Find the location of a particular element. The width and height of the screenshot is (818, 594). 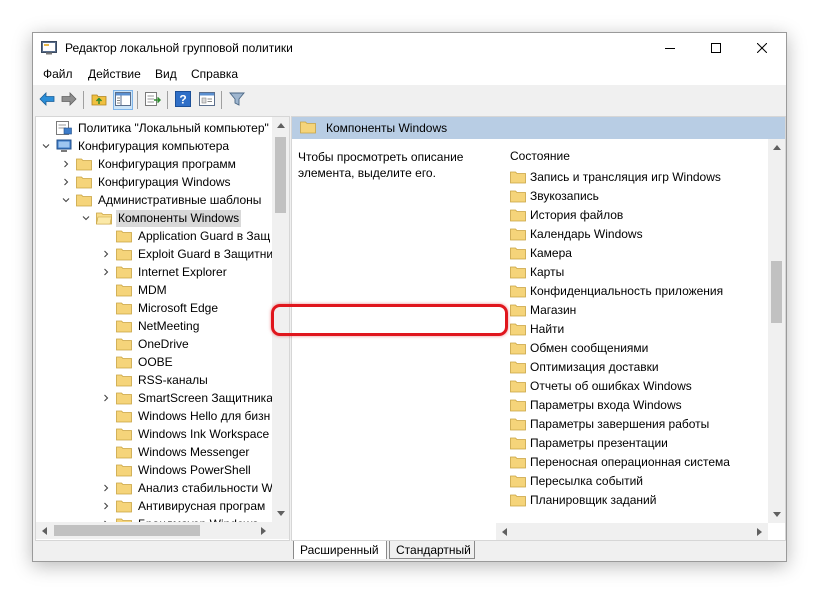

list-item: Звукозапись is located at coordinates (554, 195).